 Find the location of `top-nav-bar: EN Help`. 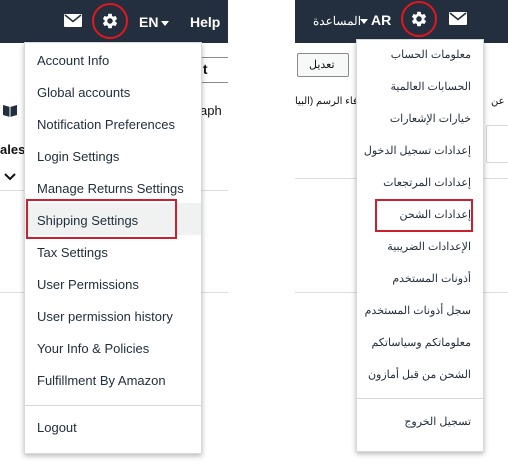

top-nav-bar: EN Help is located at coordinates (114, 21).